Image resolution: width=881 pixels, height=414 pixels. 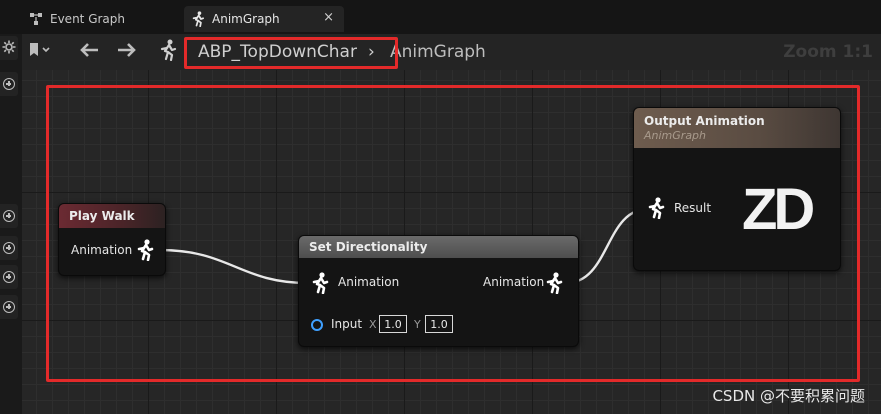 I want to click on arrow-left-icon, so click(x=89, y=52).